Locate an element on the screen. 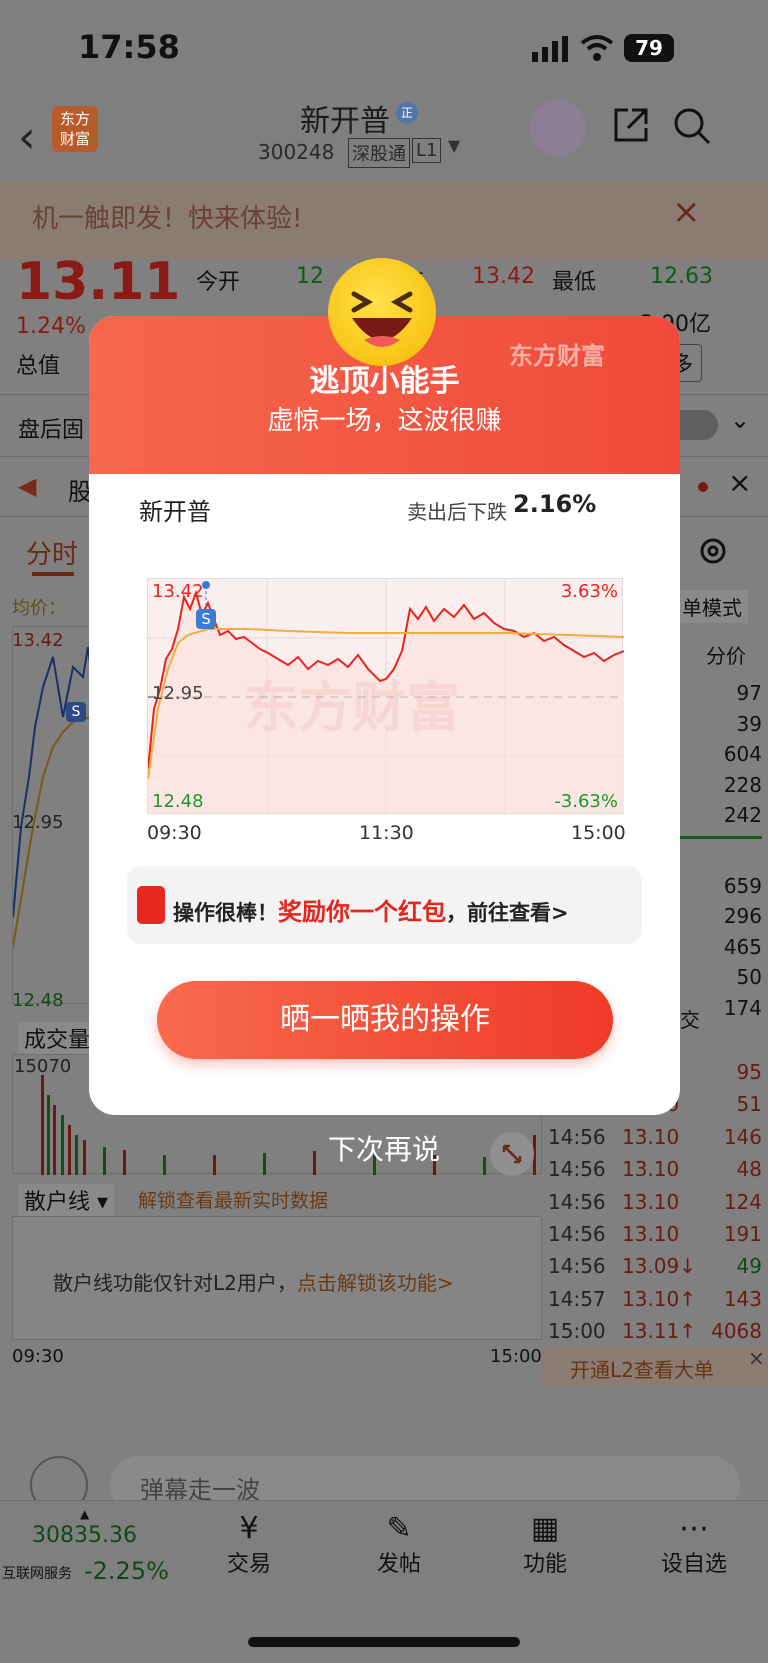 This screenshot has width=768, height=1663. trade-price: 13.11↑ is located at coordinates (659, 1331).